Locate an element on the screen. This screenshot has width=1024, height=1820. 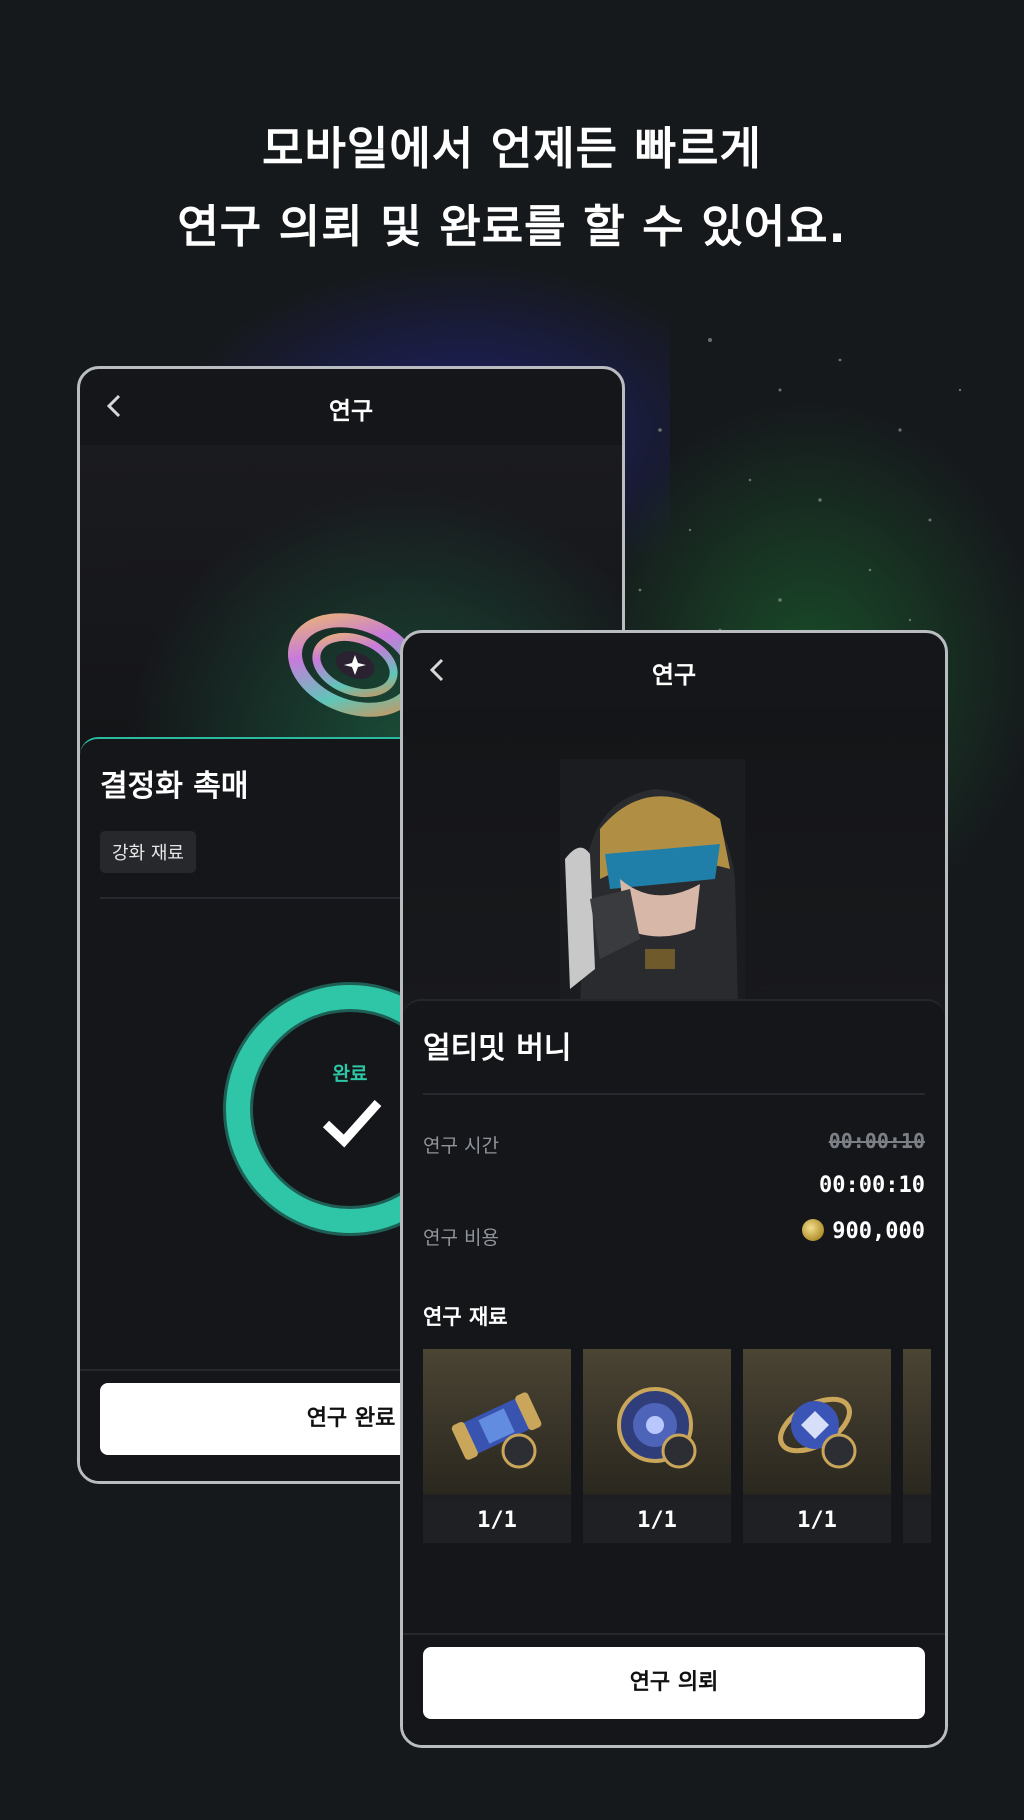
research-cost: 900,000 is located at coordinates (863, 1231).